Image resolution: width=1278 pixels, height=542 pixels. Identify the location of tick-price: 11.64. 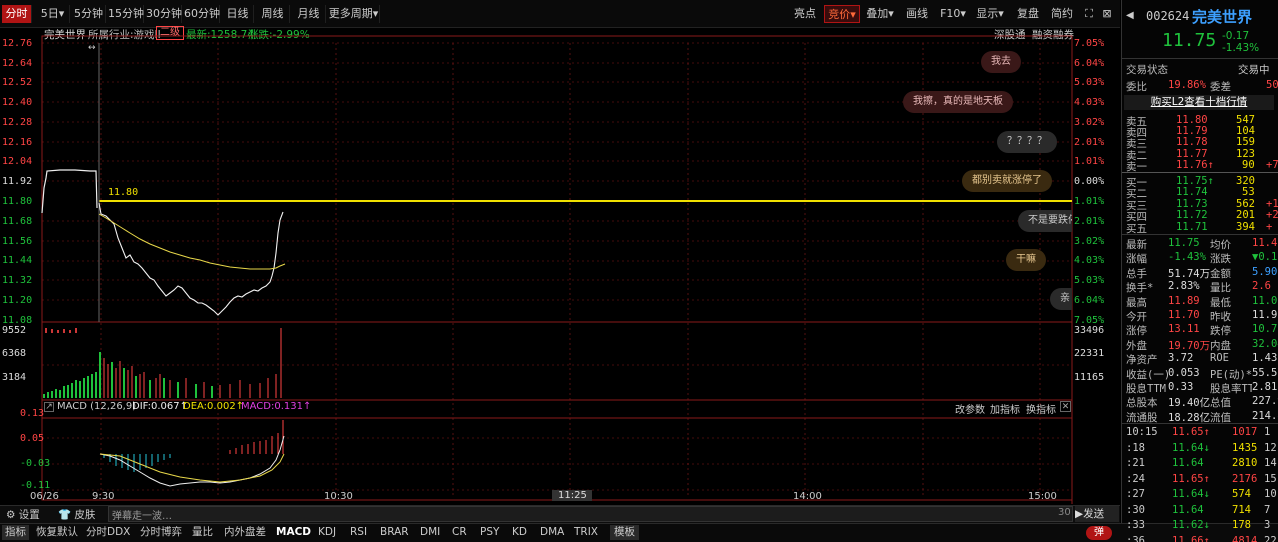
(1188, 463).